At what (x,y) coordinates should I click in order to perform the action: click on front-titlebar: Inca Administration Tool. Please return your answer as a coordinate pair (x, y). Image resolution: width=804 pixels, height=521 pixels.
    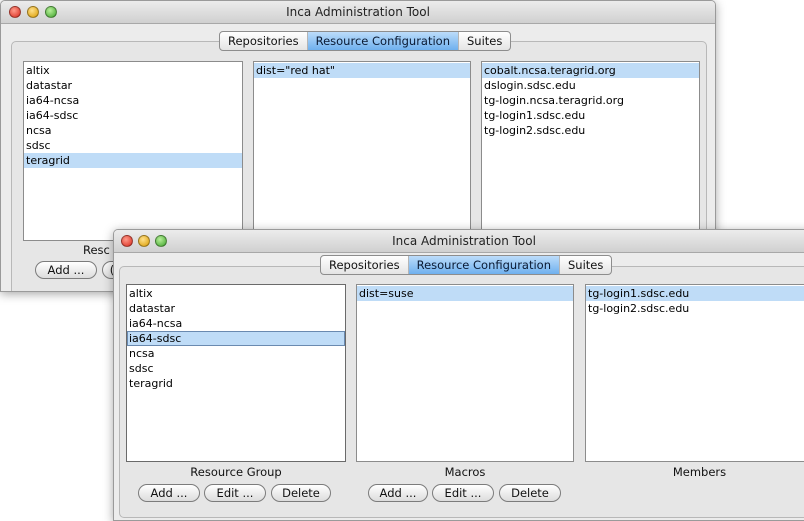
    Looking at the image, I should click on (459, 241).